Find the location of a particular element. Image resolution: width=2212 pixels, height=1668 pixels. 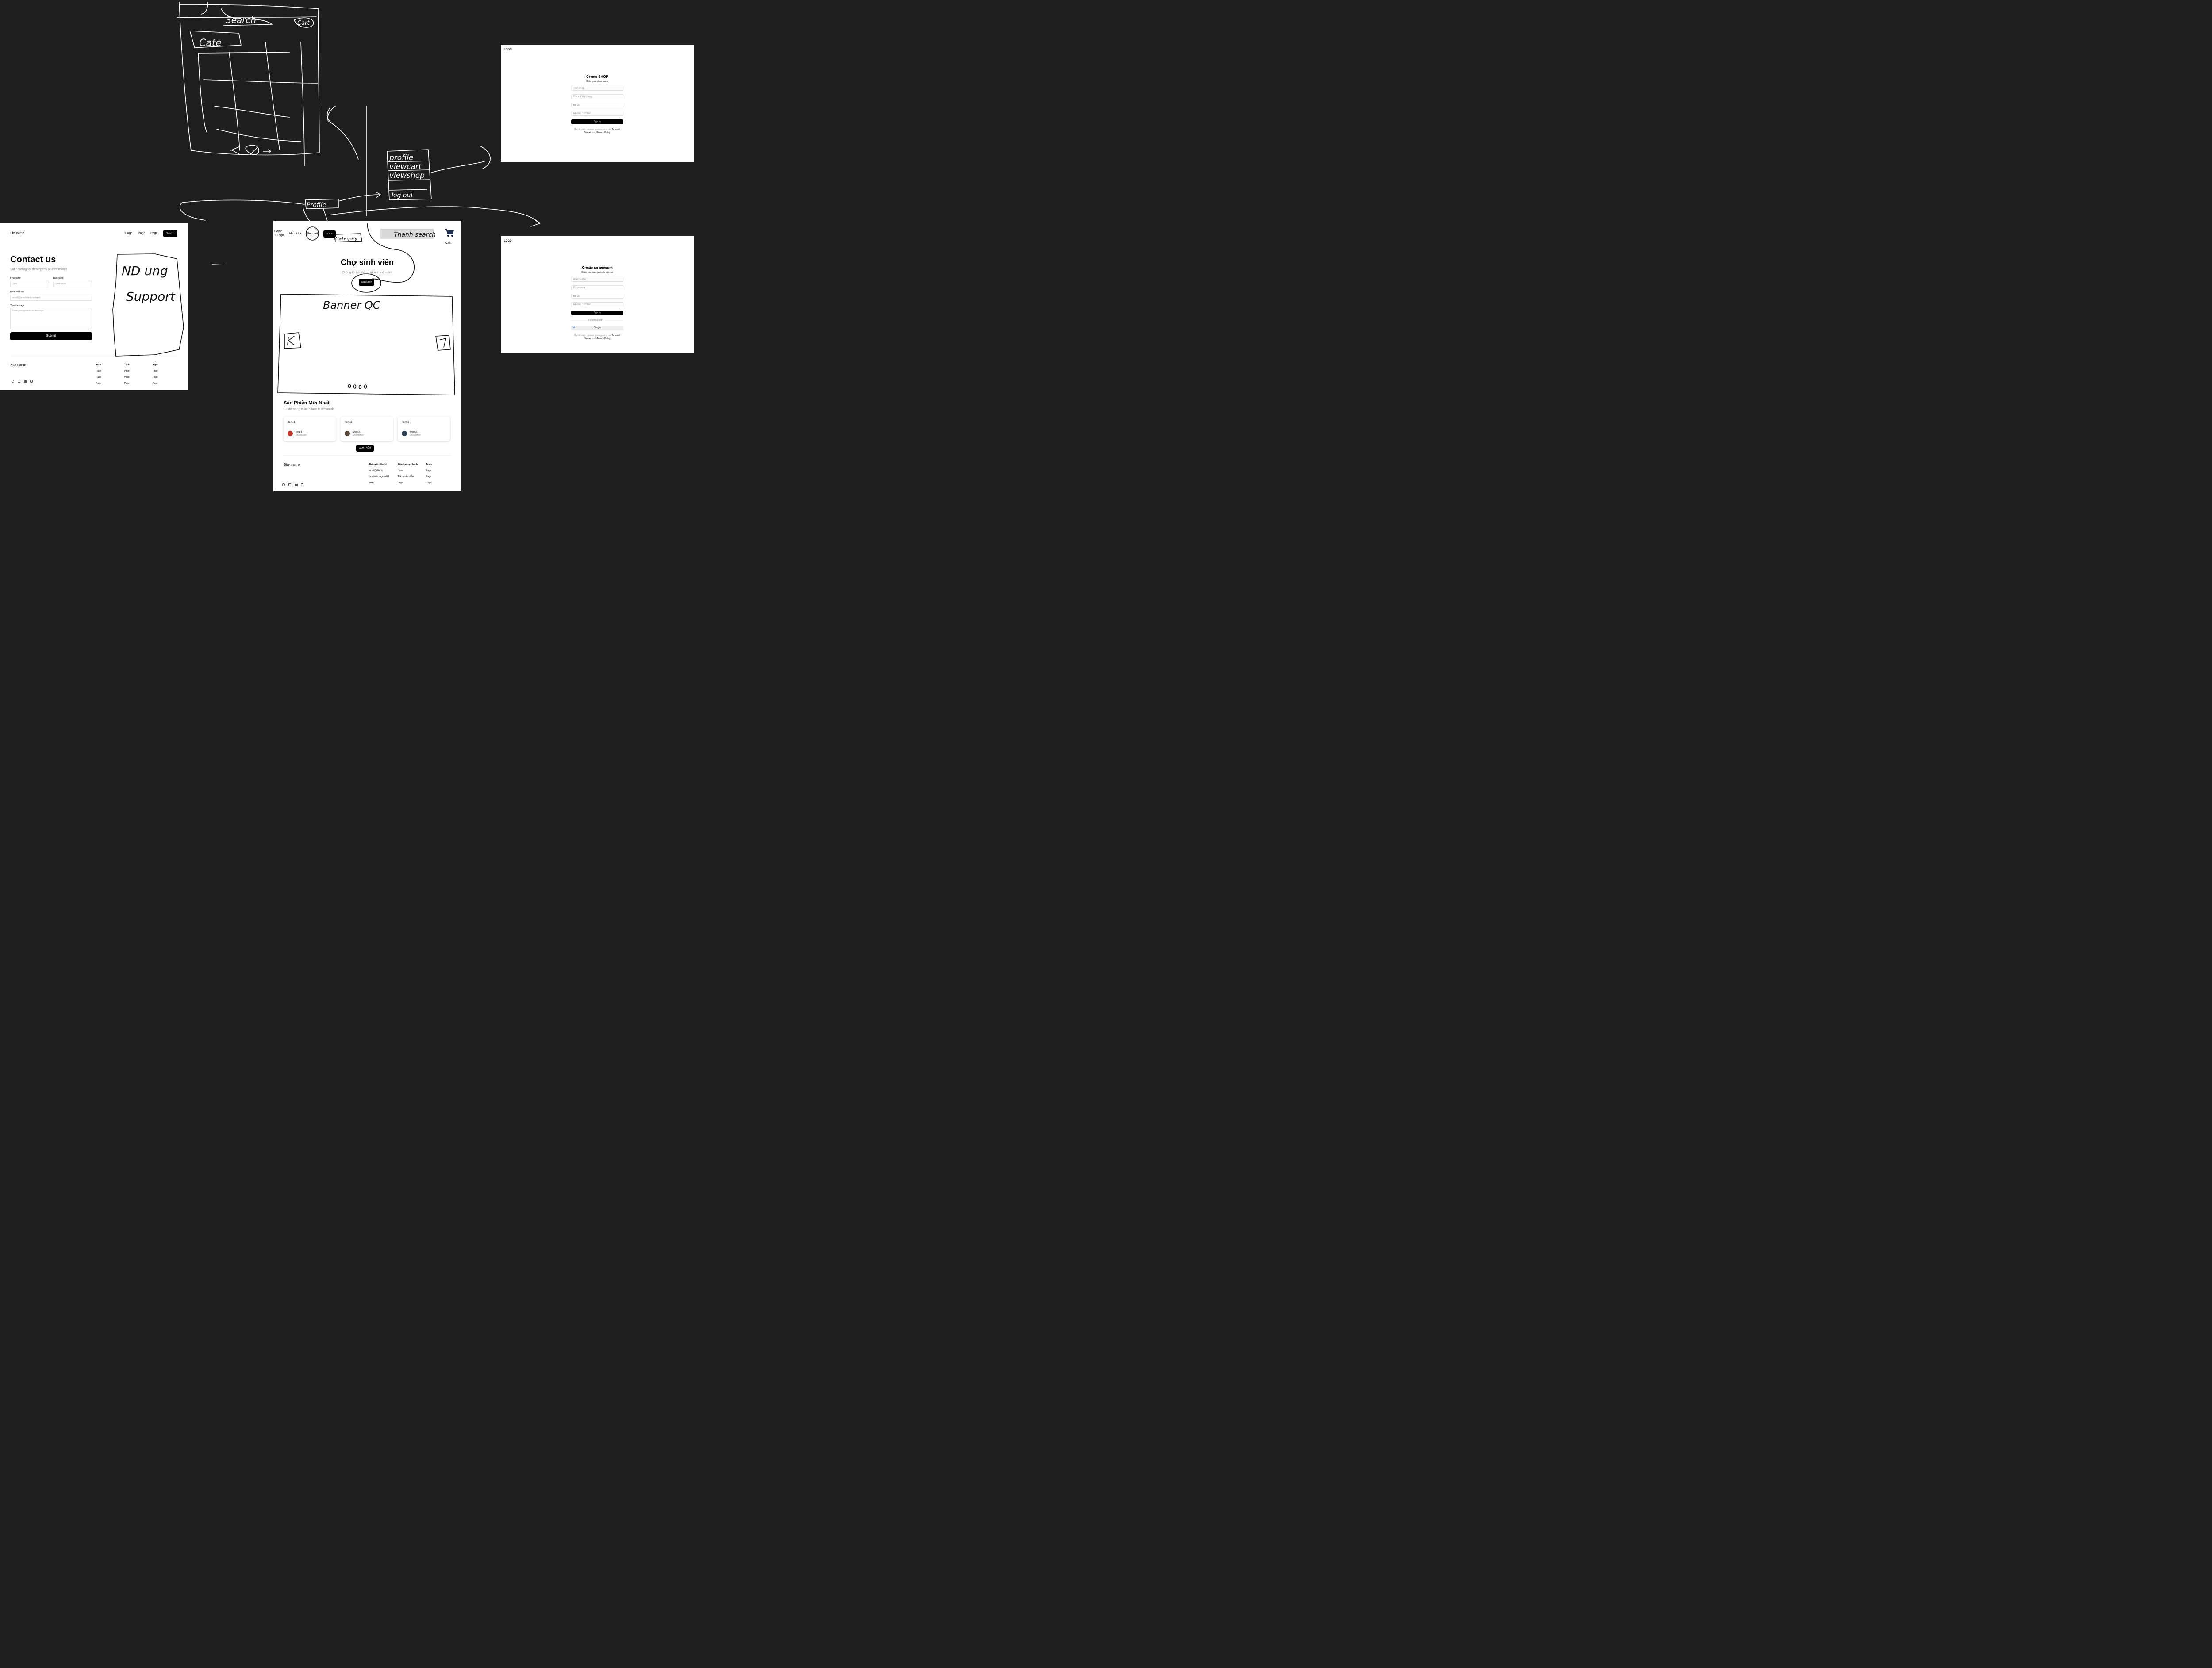

hero-title: Chợ sinh viên is located at coordinates (368, 262).